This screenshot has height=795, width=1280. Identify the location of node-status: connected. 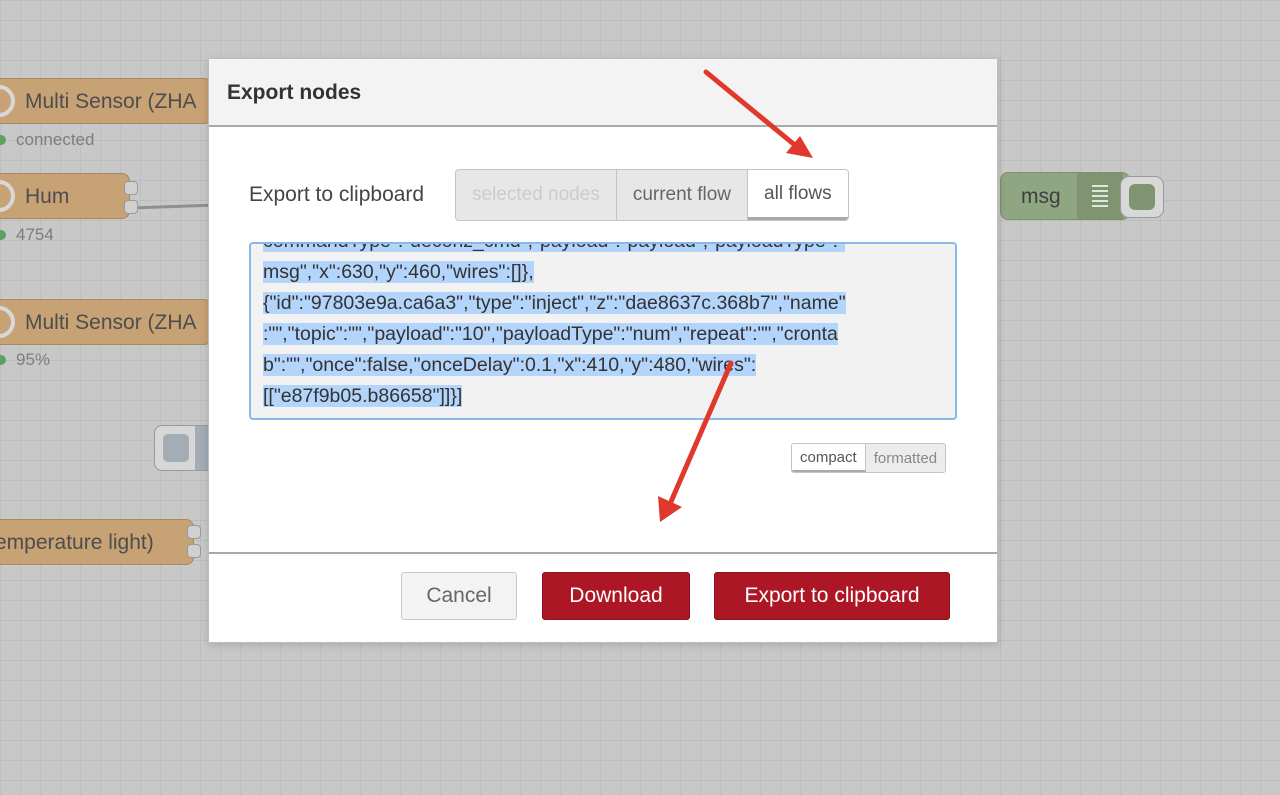
(47, 140).